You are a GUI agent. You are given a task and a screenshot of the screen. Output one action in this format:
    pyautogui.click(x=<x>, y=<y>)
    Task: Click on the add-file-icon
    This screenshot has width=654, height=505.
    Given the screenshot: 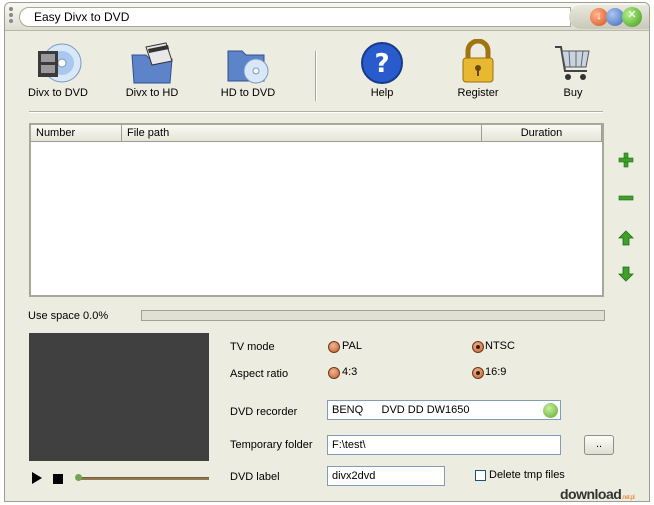 What is the action you would take?
    pyautogui.click(x=626, y=160)
    